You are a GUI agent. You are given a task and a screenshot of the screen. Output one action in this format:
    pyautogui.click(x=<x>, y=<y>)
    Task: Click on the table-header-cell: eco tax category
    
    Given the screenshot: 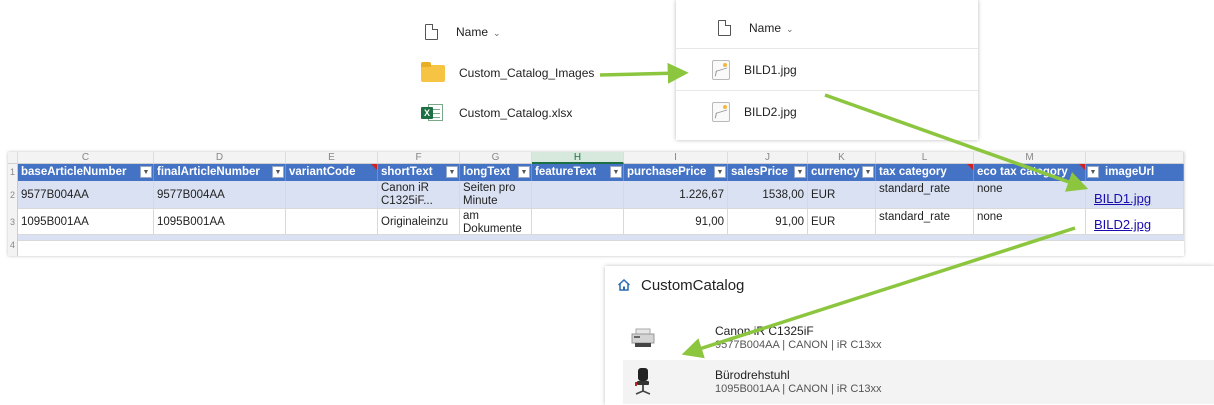 What is the action you would take?
    pyautogui.click(x=1030, y=172)
    